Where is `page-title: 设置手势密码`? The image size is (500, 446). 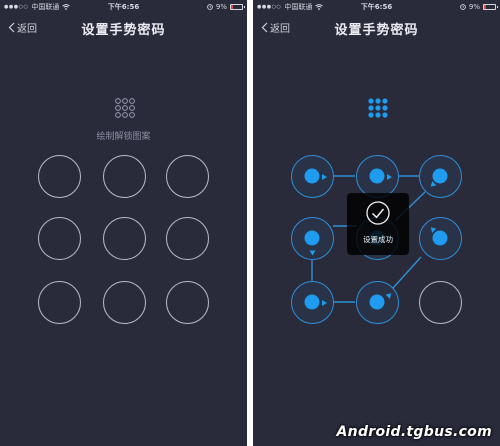
page-title: 设置手势密码 is located at coordinates (123, 30).